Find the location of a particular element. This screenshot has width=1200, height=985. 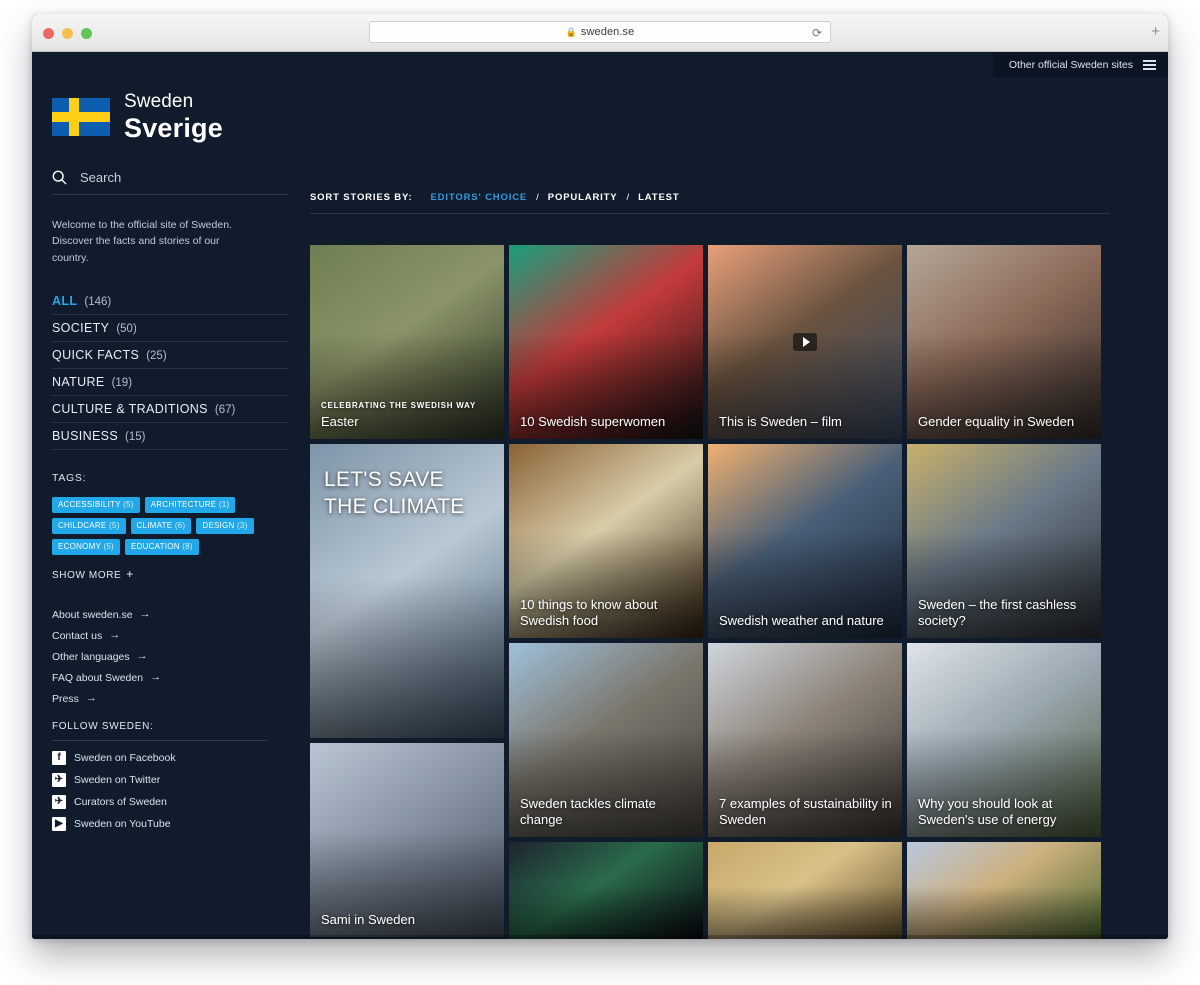

official-sites-bar: Other official Sweden sites is located at coordinates (1080, 64).